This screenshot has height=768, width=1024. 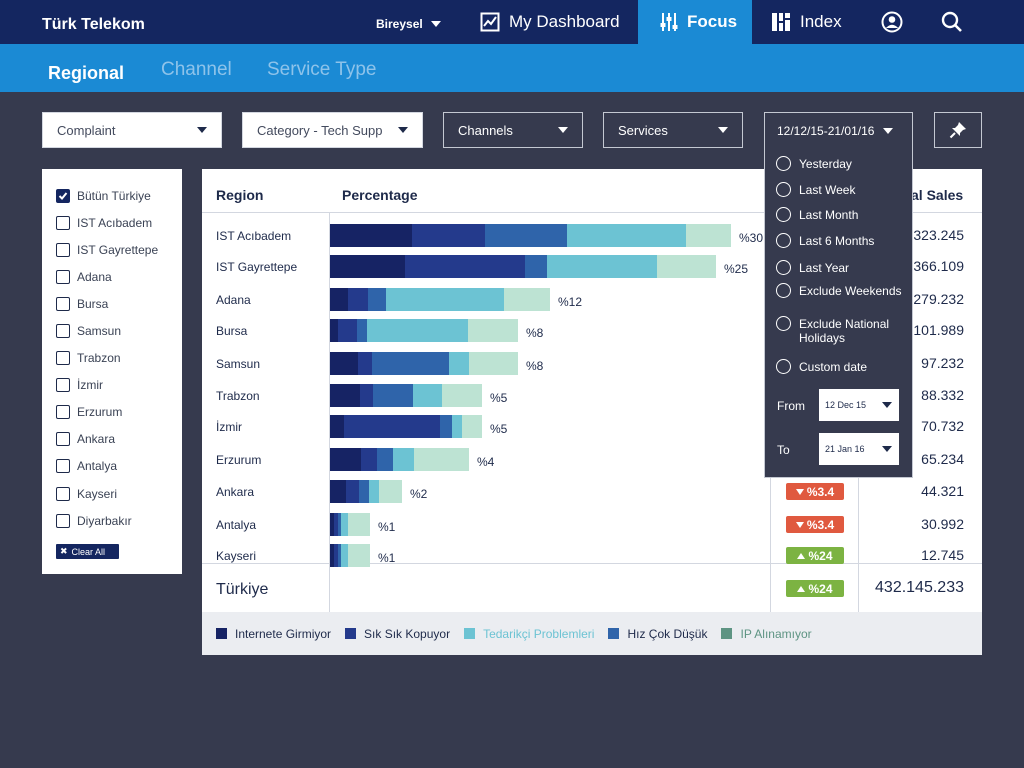 I want to click on user-account-button, so click(x=892, y=22).